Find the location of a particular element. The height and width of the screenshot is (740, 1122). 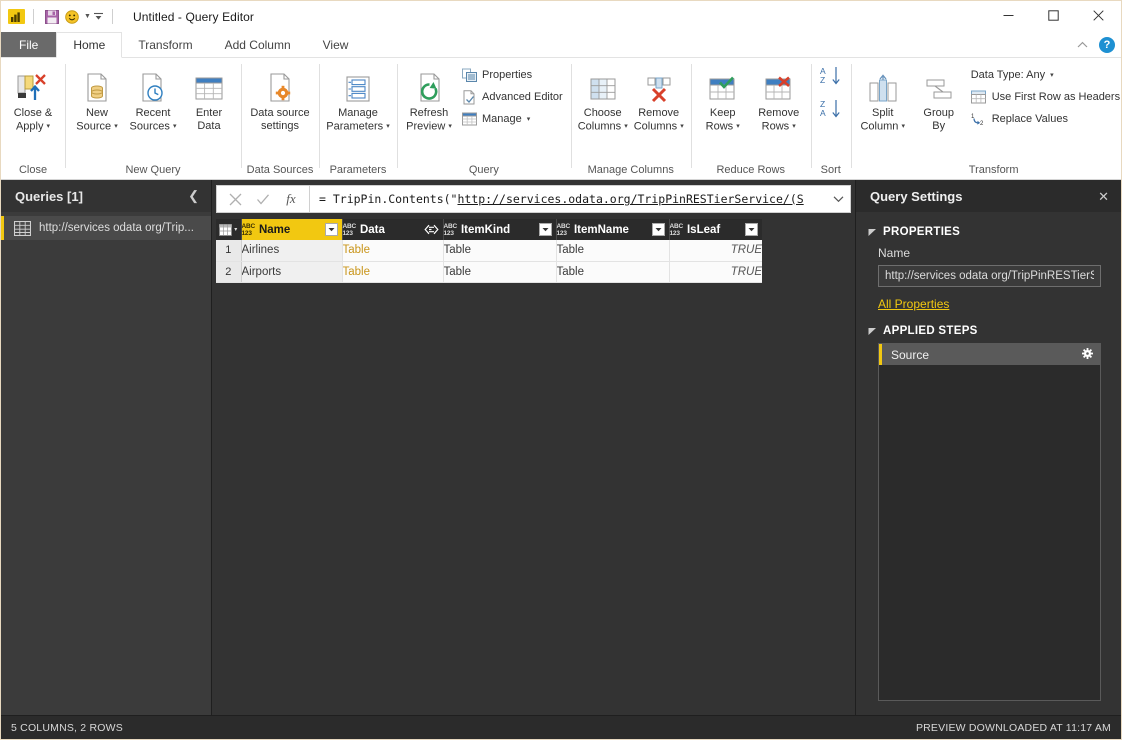

properties-section-header: PROPERTIES is located at coordinates (988, 228).